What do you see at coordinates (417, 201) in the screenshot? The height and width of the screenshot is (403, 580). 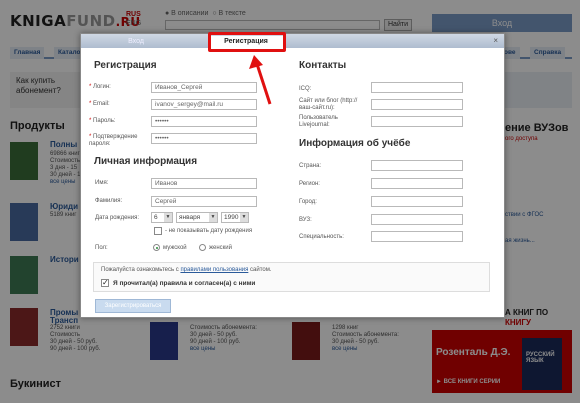 I see `city-field` at bounding box center [417, 201].